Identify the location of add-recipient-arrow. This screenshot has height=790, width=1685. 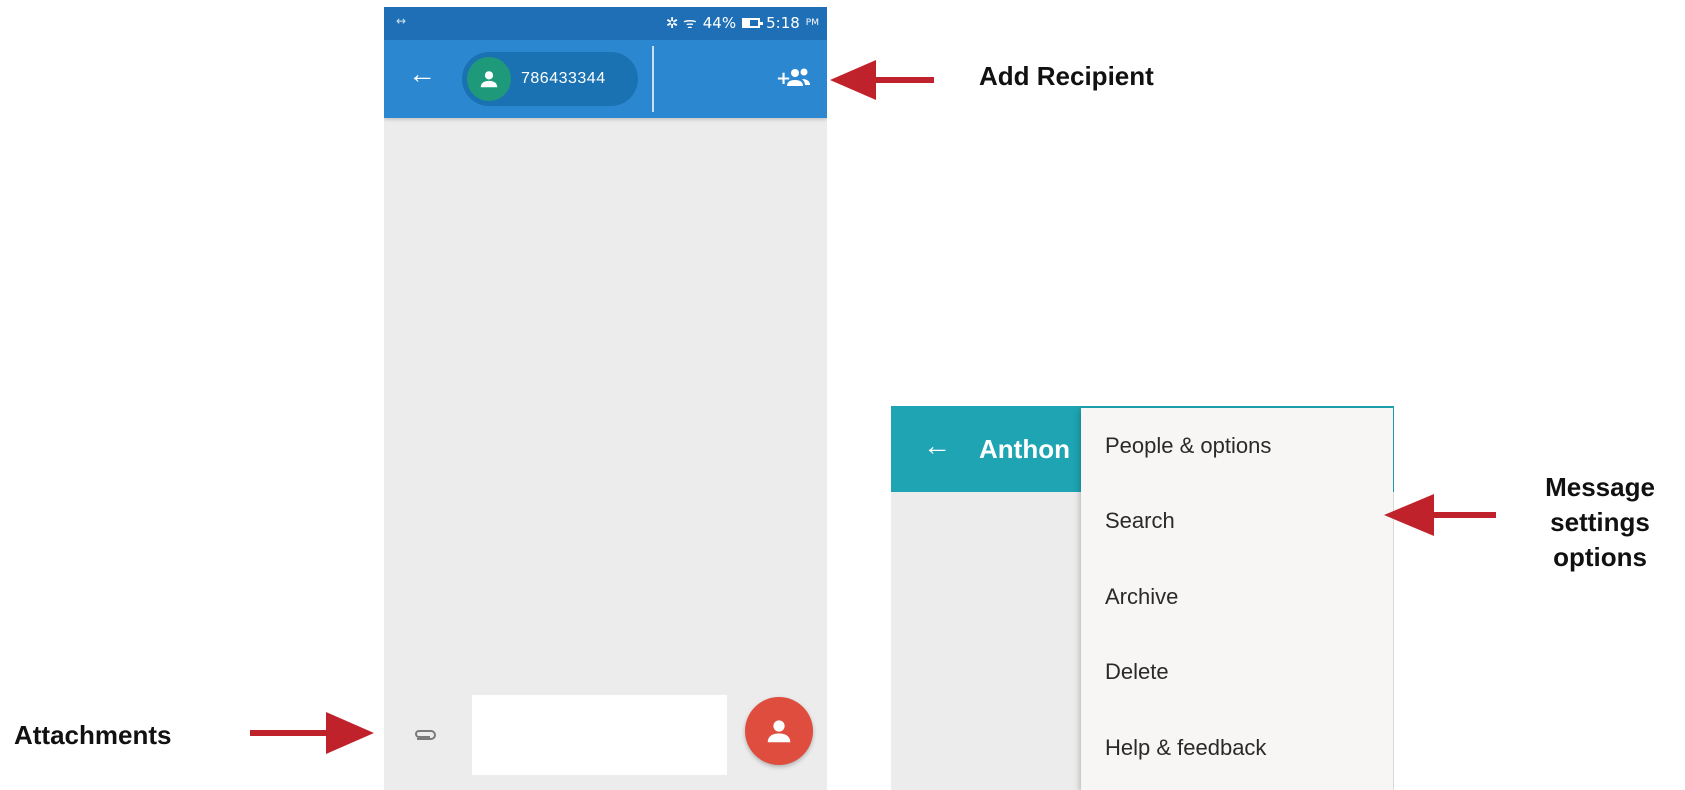
(882, 80).